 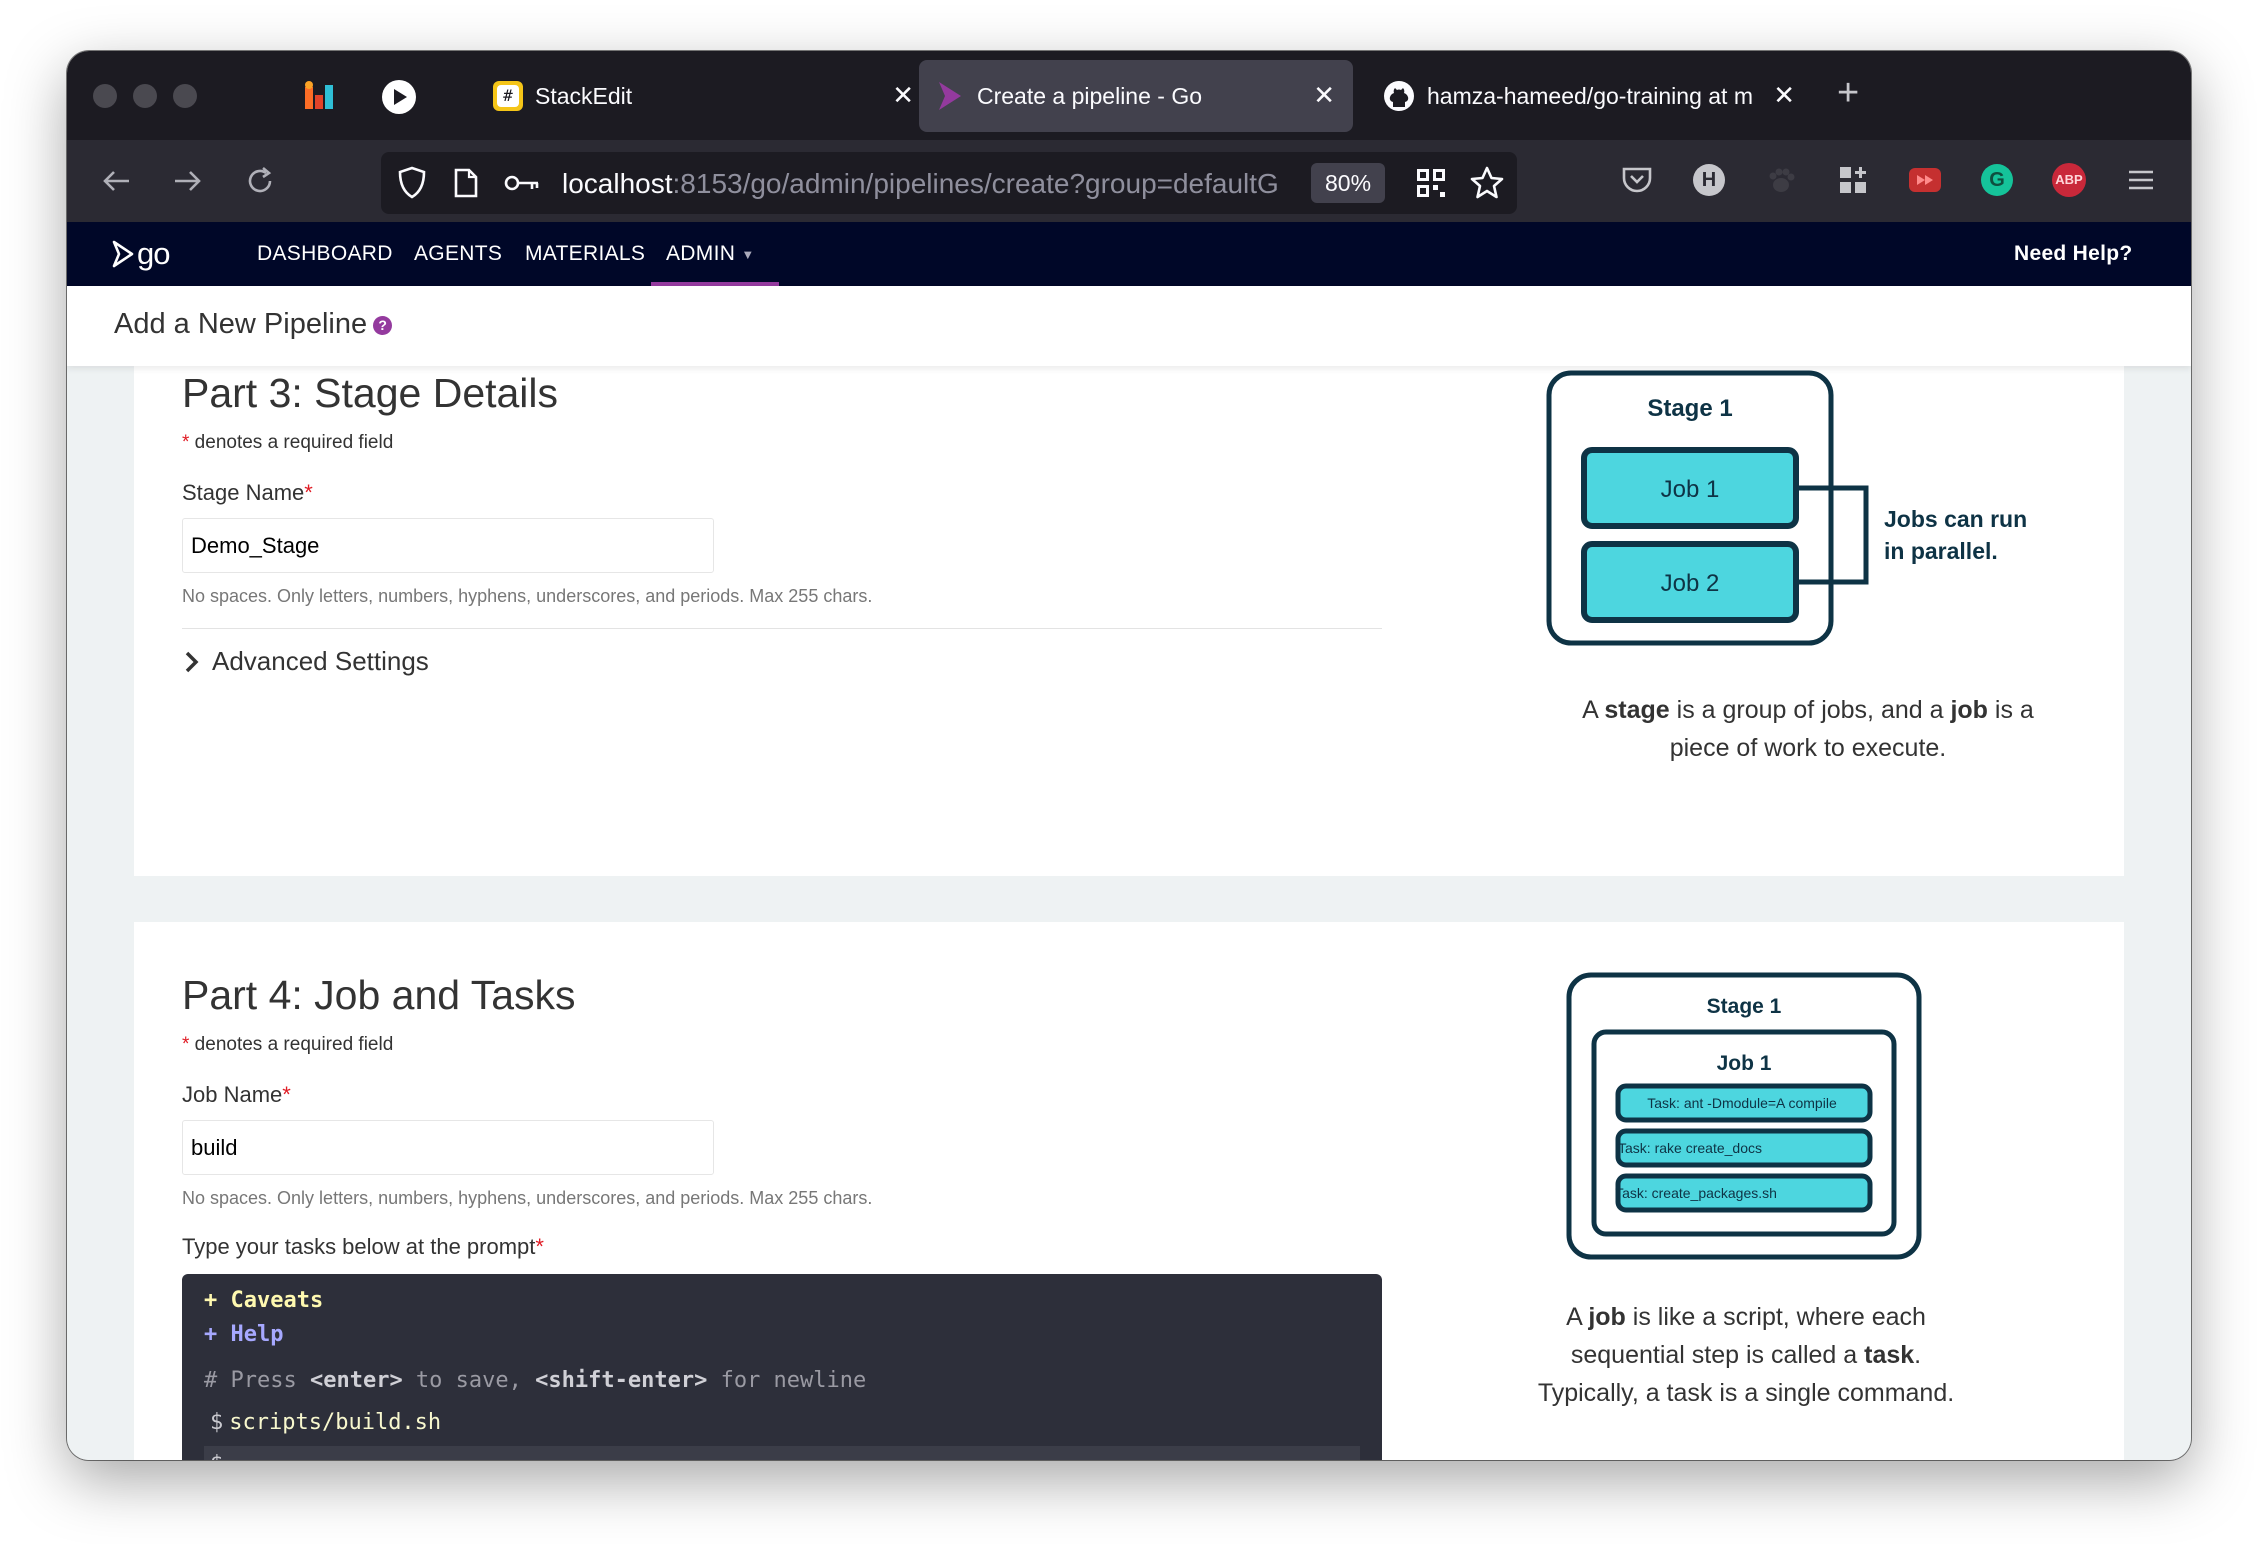 What do you see at coordinates (1590, 96) in the screenshot?
I see `tab-title: hamza-hameed/go-training at m` at bounding box center [1590, 96].